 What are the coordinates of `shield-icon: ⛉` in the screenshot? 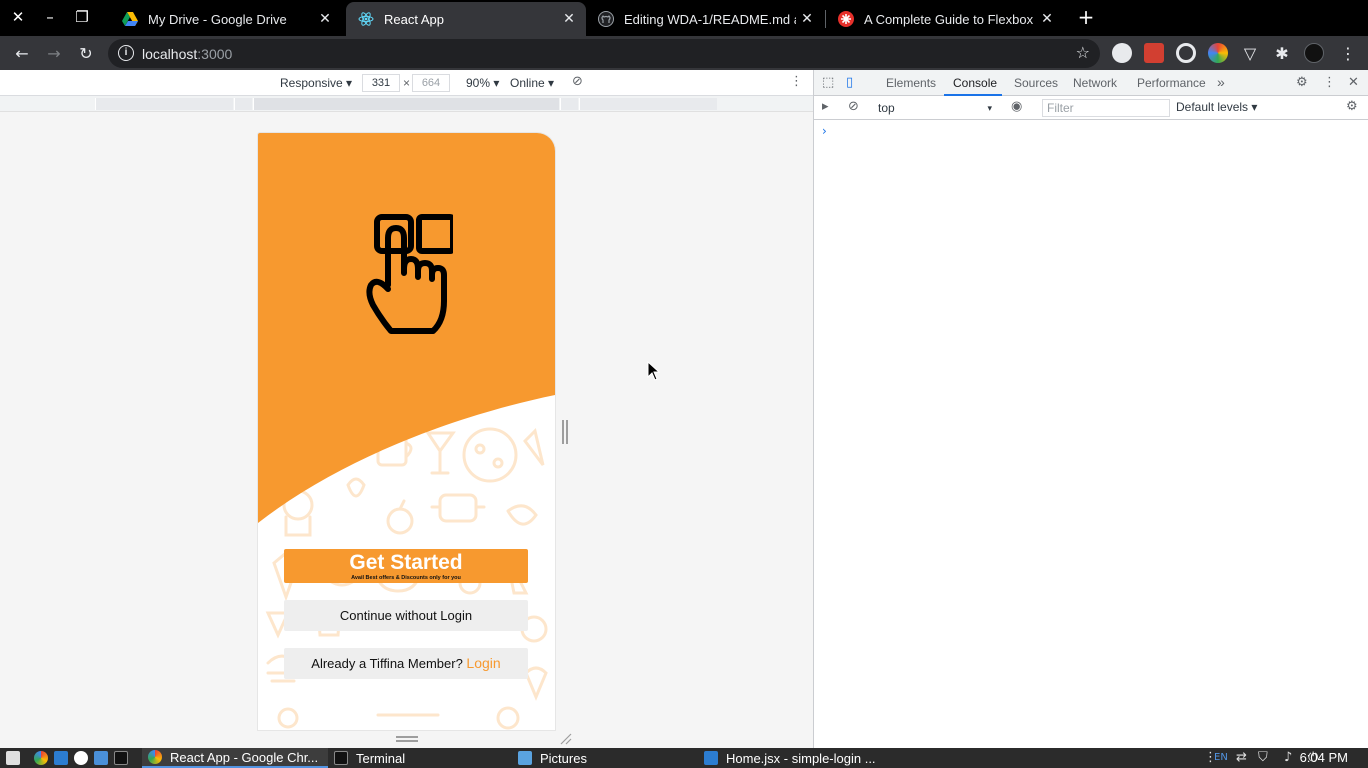 It's located at (1263, 757).